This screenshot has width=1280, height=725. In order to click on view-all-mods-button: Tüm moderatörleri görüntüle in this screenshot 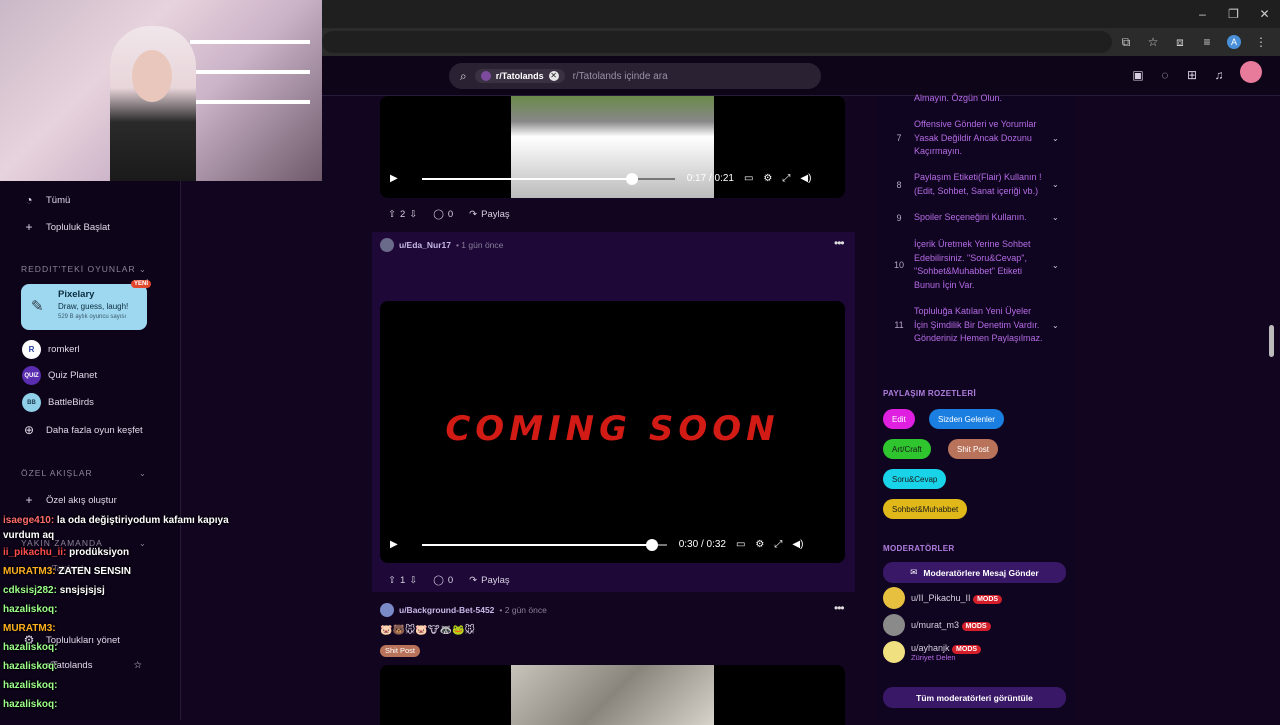, I will do `click(974, 697)`.